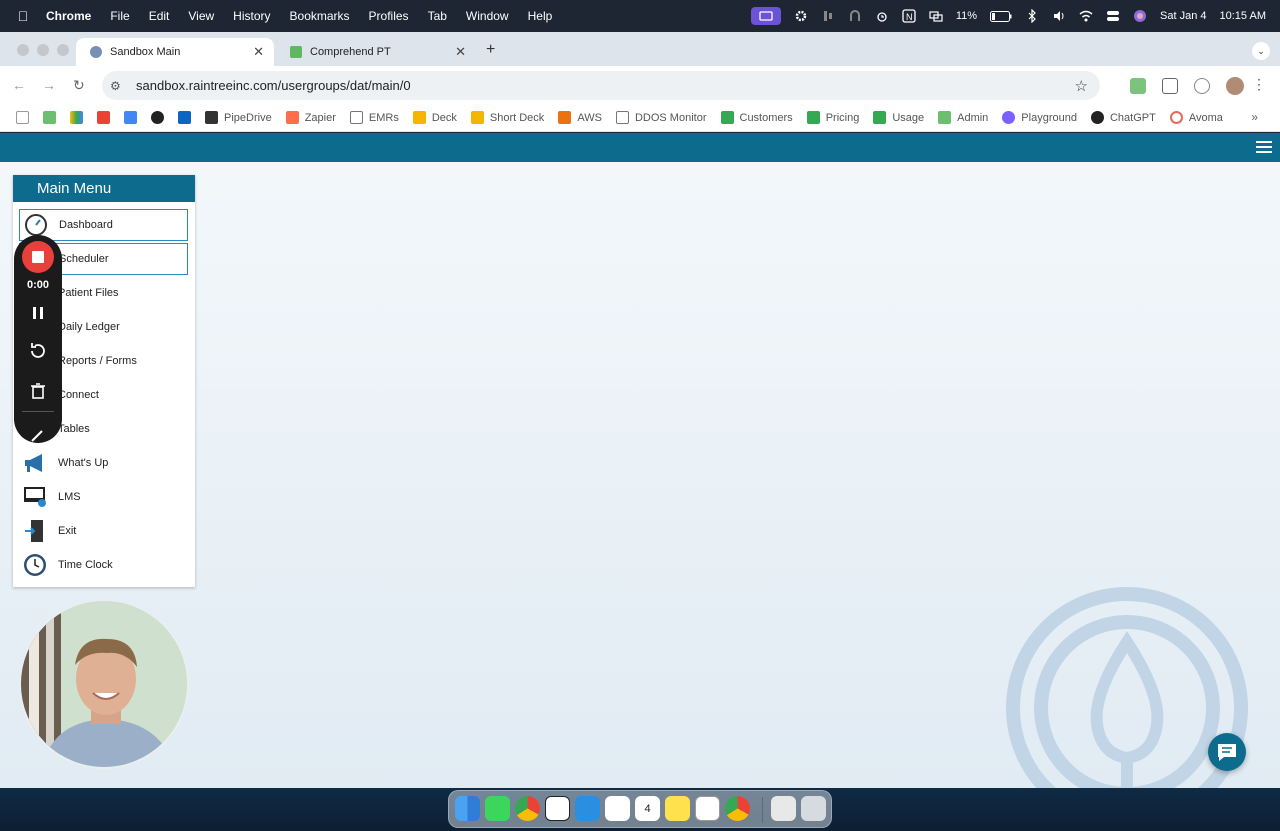  I want to click on maximize-window-button, so click(63, 50).